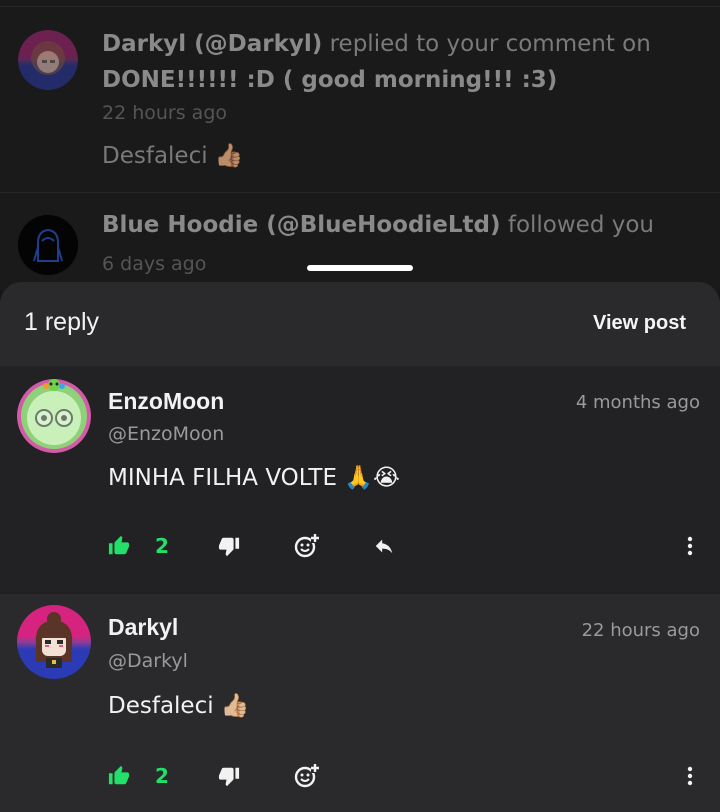  What do you see at coordinates (639, 323) in the screenshot?
I see `view-post-button: View post` at bounding box center [639, 323].